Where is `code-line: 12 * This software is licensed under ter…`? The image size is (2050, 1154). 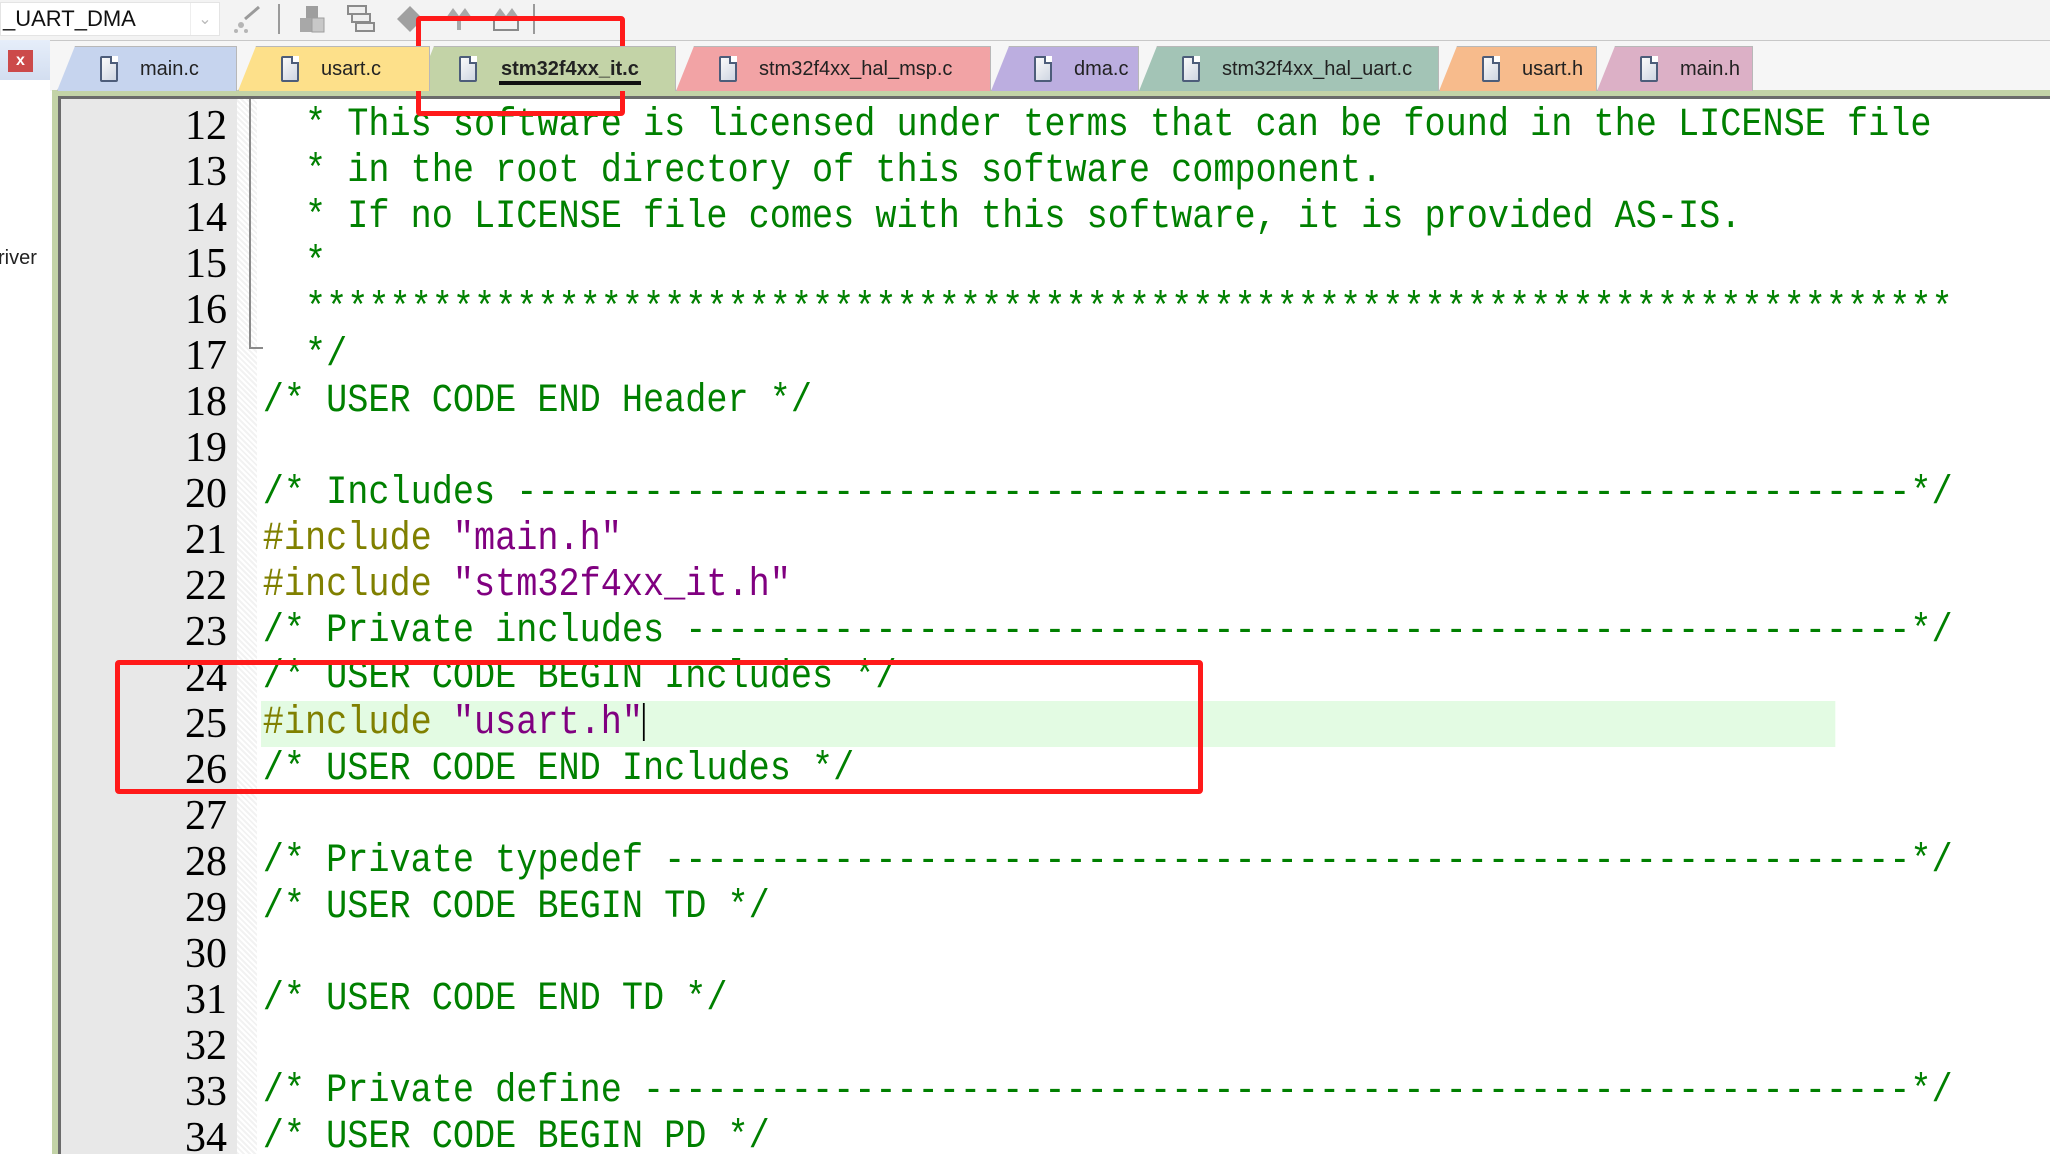 code-line: 12 * This software is licensed under ter… is located at coordinates (1055, 126).